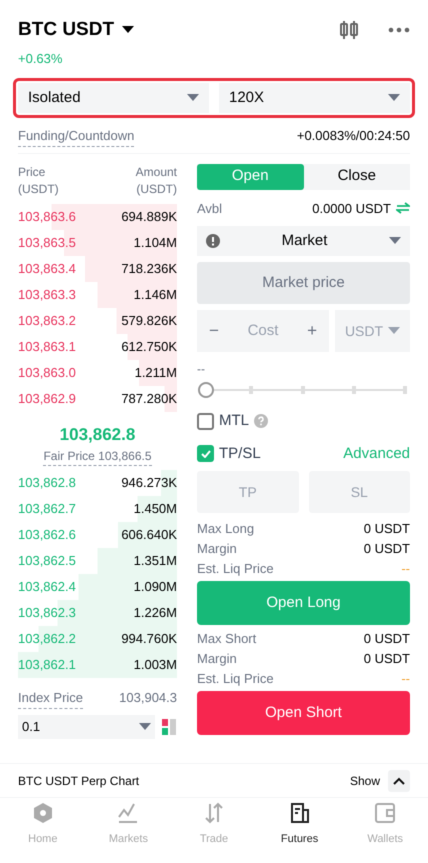 This screenshot has height=863, width=428. Describe the element at coordinates (303, 713) in the screenshot. I see `open-short-button: Open Short` at that location.